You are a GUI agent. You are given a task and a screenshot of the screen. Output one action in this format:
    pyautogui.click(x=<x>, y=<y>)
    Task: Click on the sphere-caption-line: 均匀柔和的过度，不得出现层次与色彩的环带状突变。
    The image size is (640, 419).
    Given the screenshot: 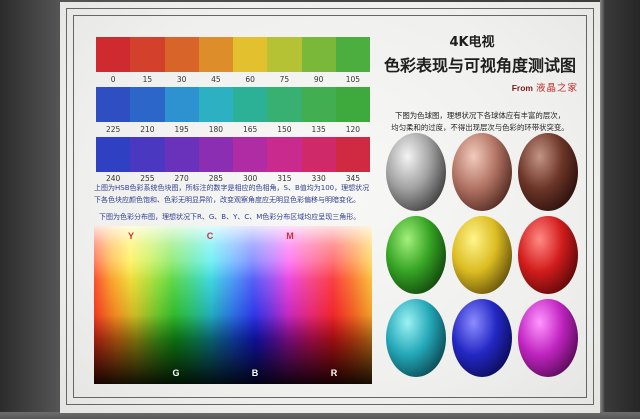 What is the action you would take?
    pyautogui.click(x=480, y=127)
    